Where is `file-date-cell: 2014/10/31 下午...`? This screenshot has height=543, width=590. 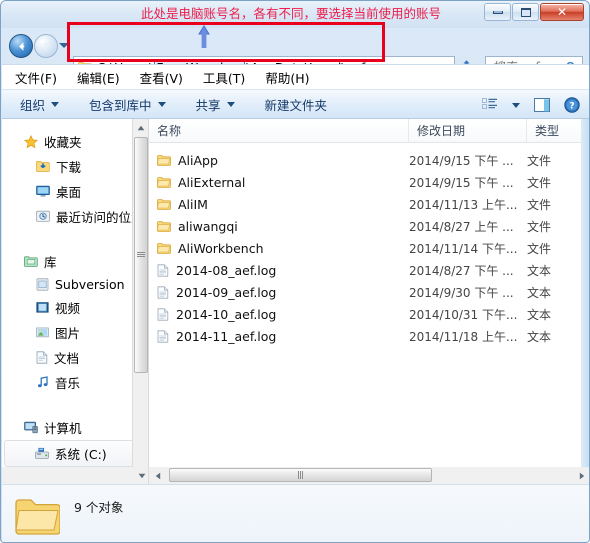
file-date-cell: 2014/10/31 下午... is located at coordinates (463, 314).